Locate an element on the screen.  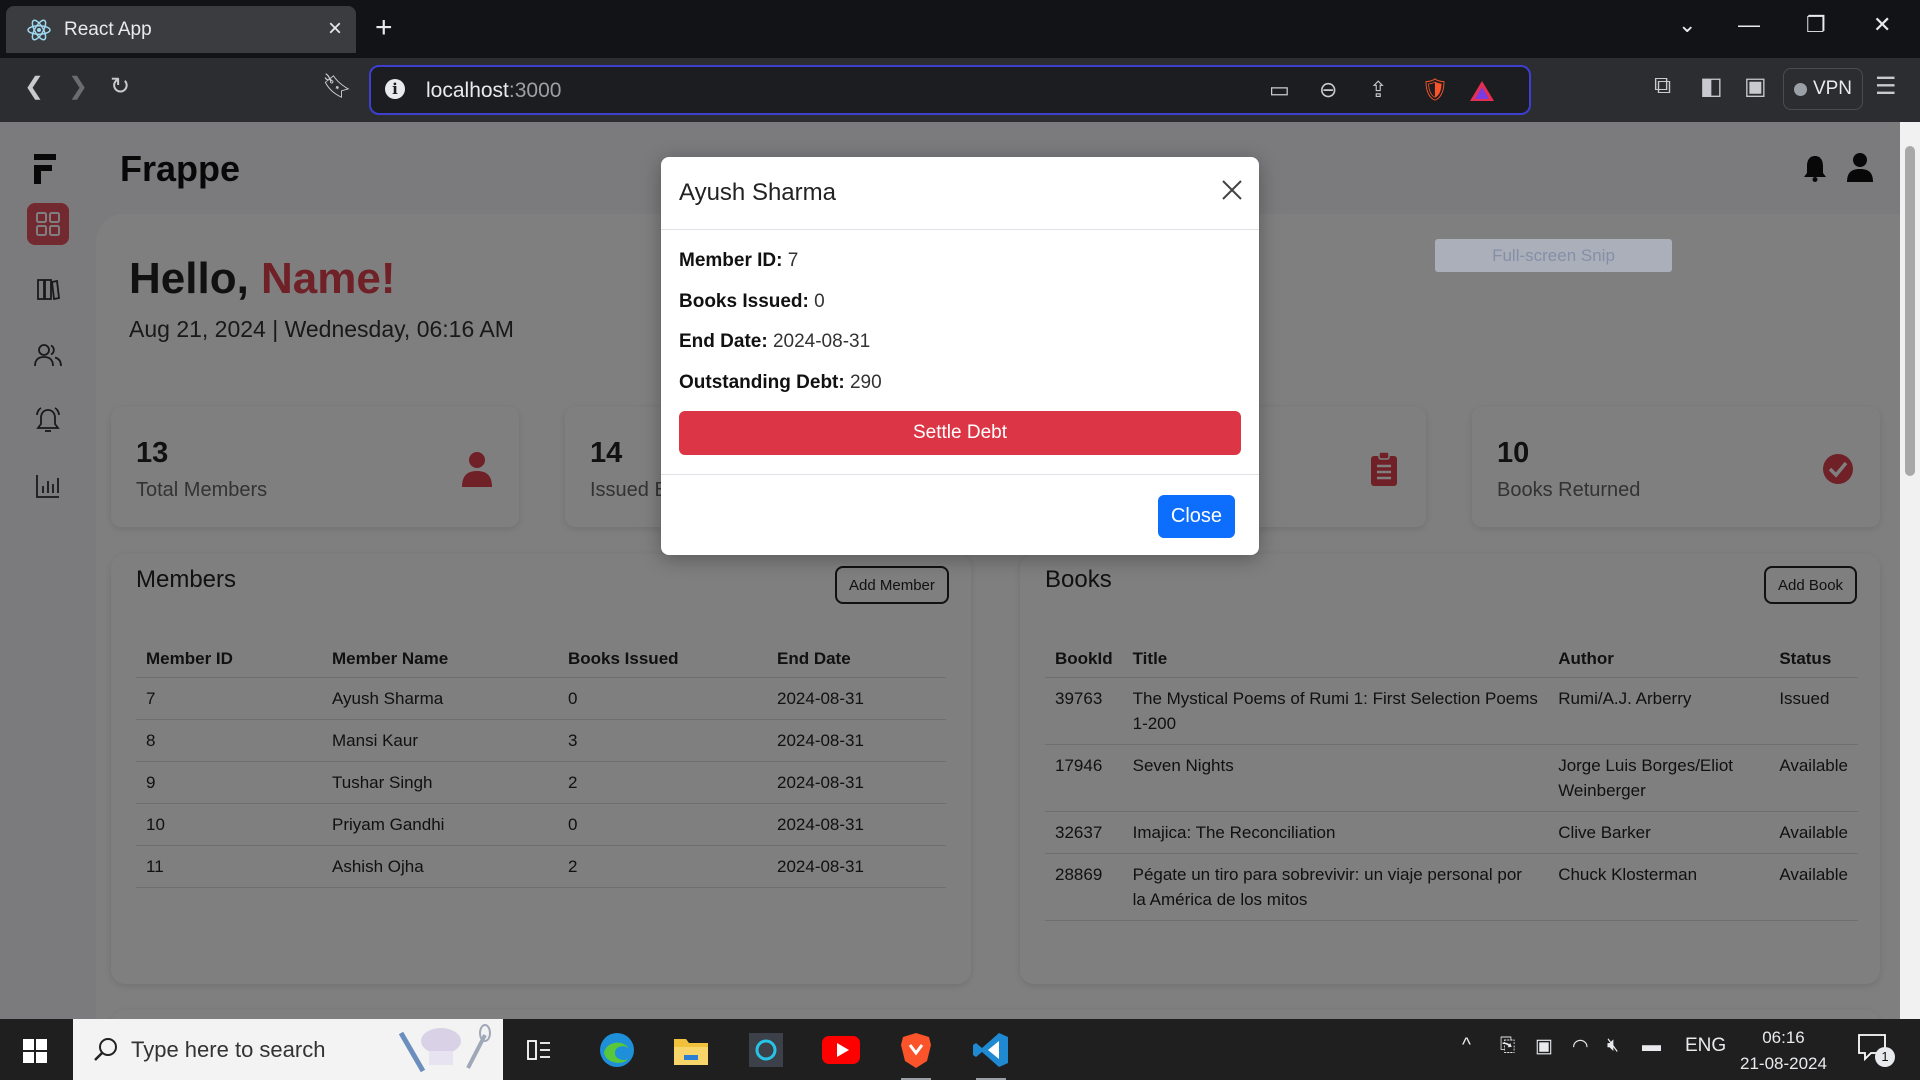
bookmark-icon: 🔖︎ is located at coordinates (337, 86).